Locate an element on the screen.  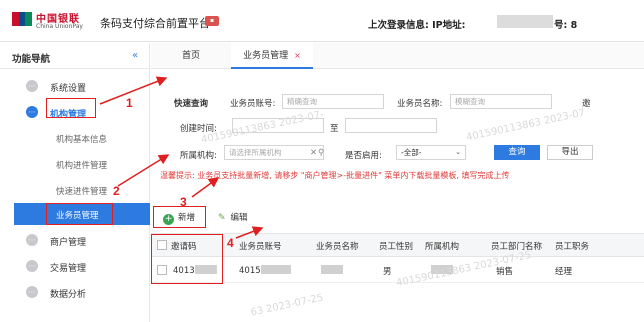
column-header: 员工部门名称 is located at coordinates (517, 247).